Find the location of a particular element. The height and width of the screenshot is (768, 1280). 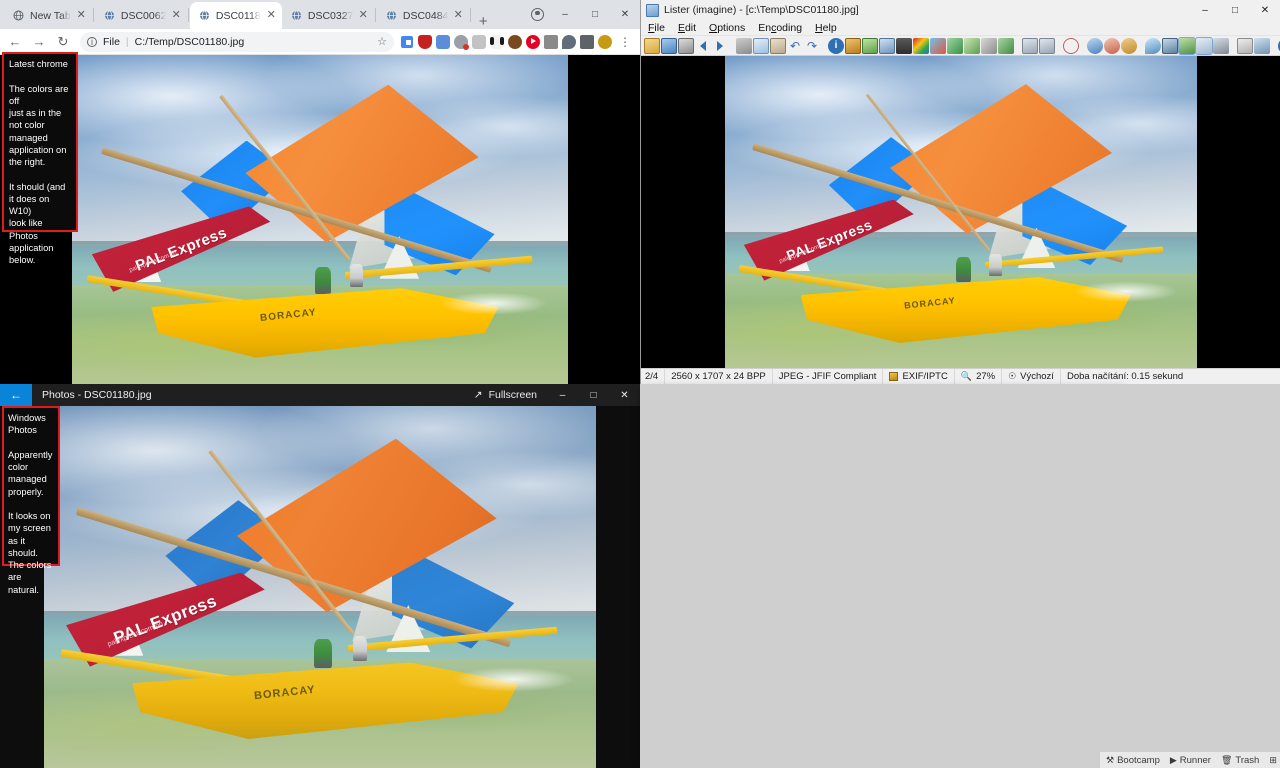

tab-dsc00628: DSC00628.jpg ✕ is located at coordinates (141, 15).